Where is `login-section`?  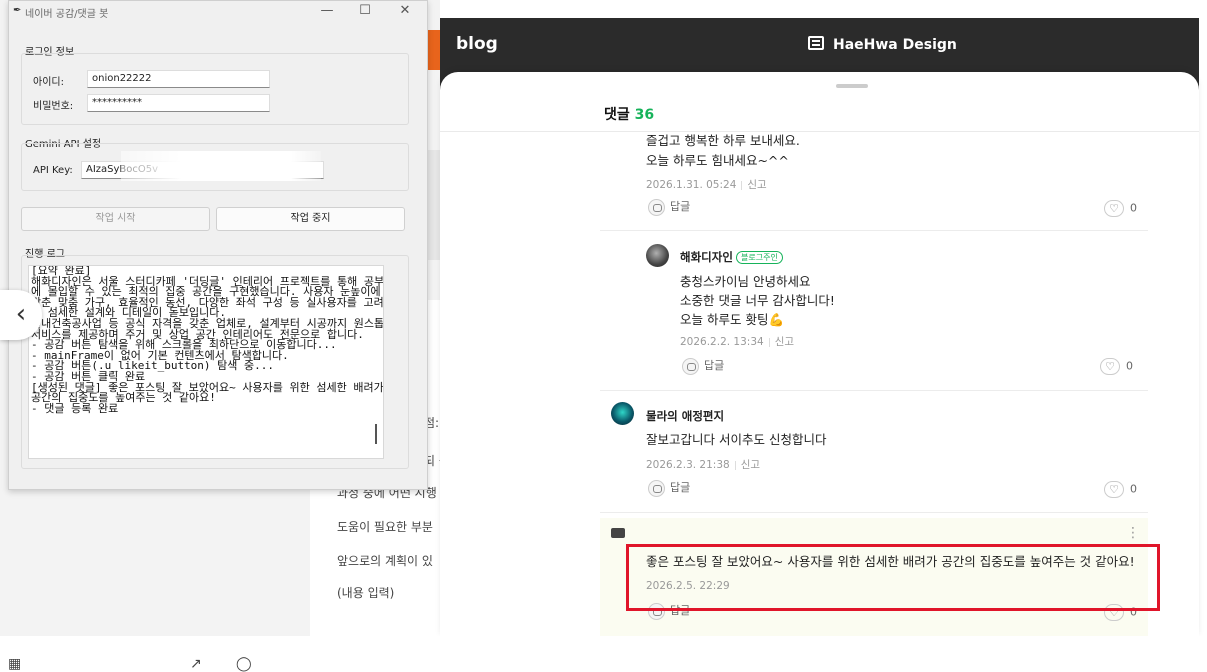 login-section is located at coordinates (215, 89).